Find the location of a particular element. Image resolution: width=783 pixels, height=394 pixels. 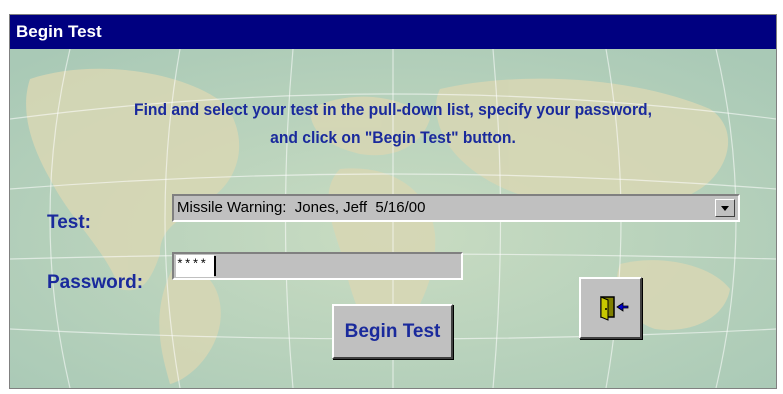

test-label: Test: is located at coordinates (69, 222).